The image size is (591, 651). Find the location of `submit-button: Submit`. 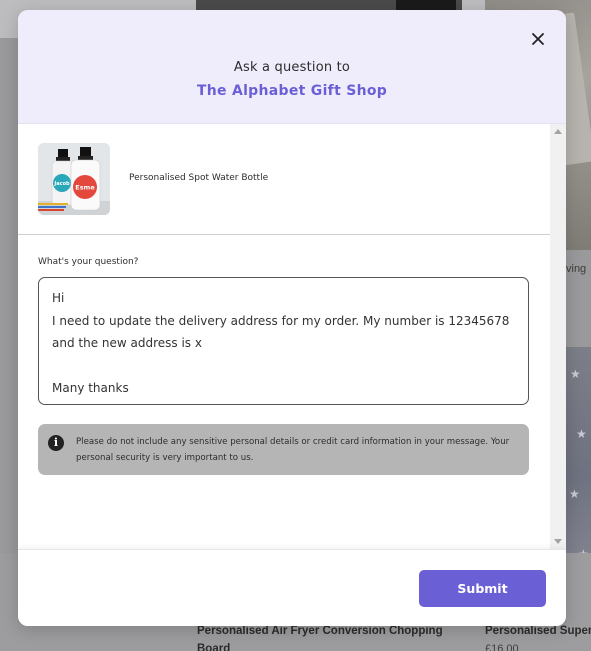

submit-button: Submit is located at coordinates (482, 588).